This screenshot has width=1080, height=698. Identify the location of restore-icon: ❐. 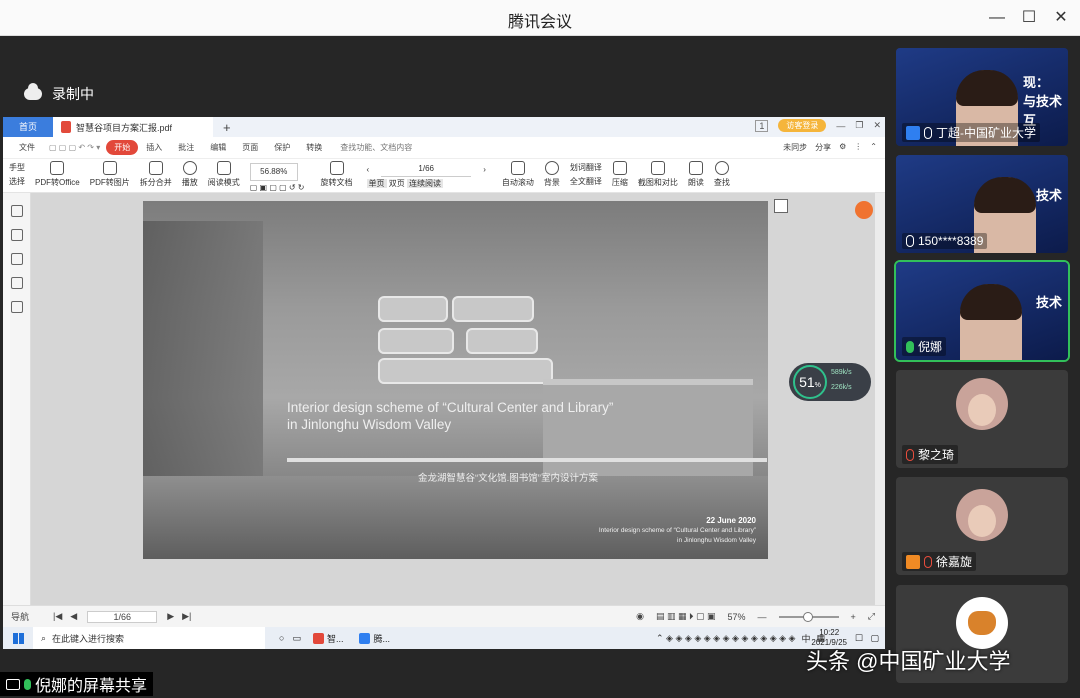
(859, 125).